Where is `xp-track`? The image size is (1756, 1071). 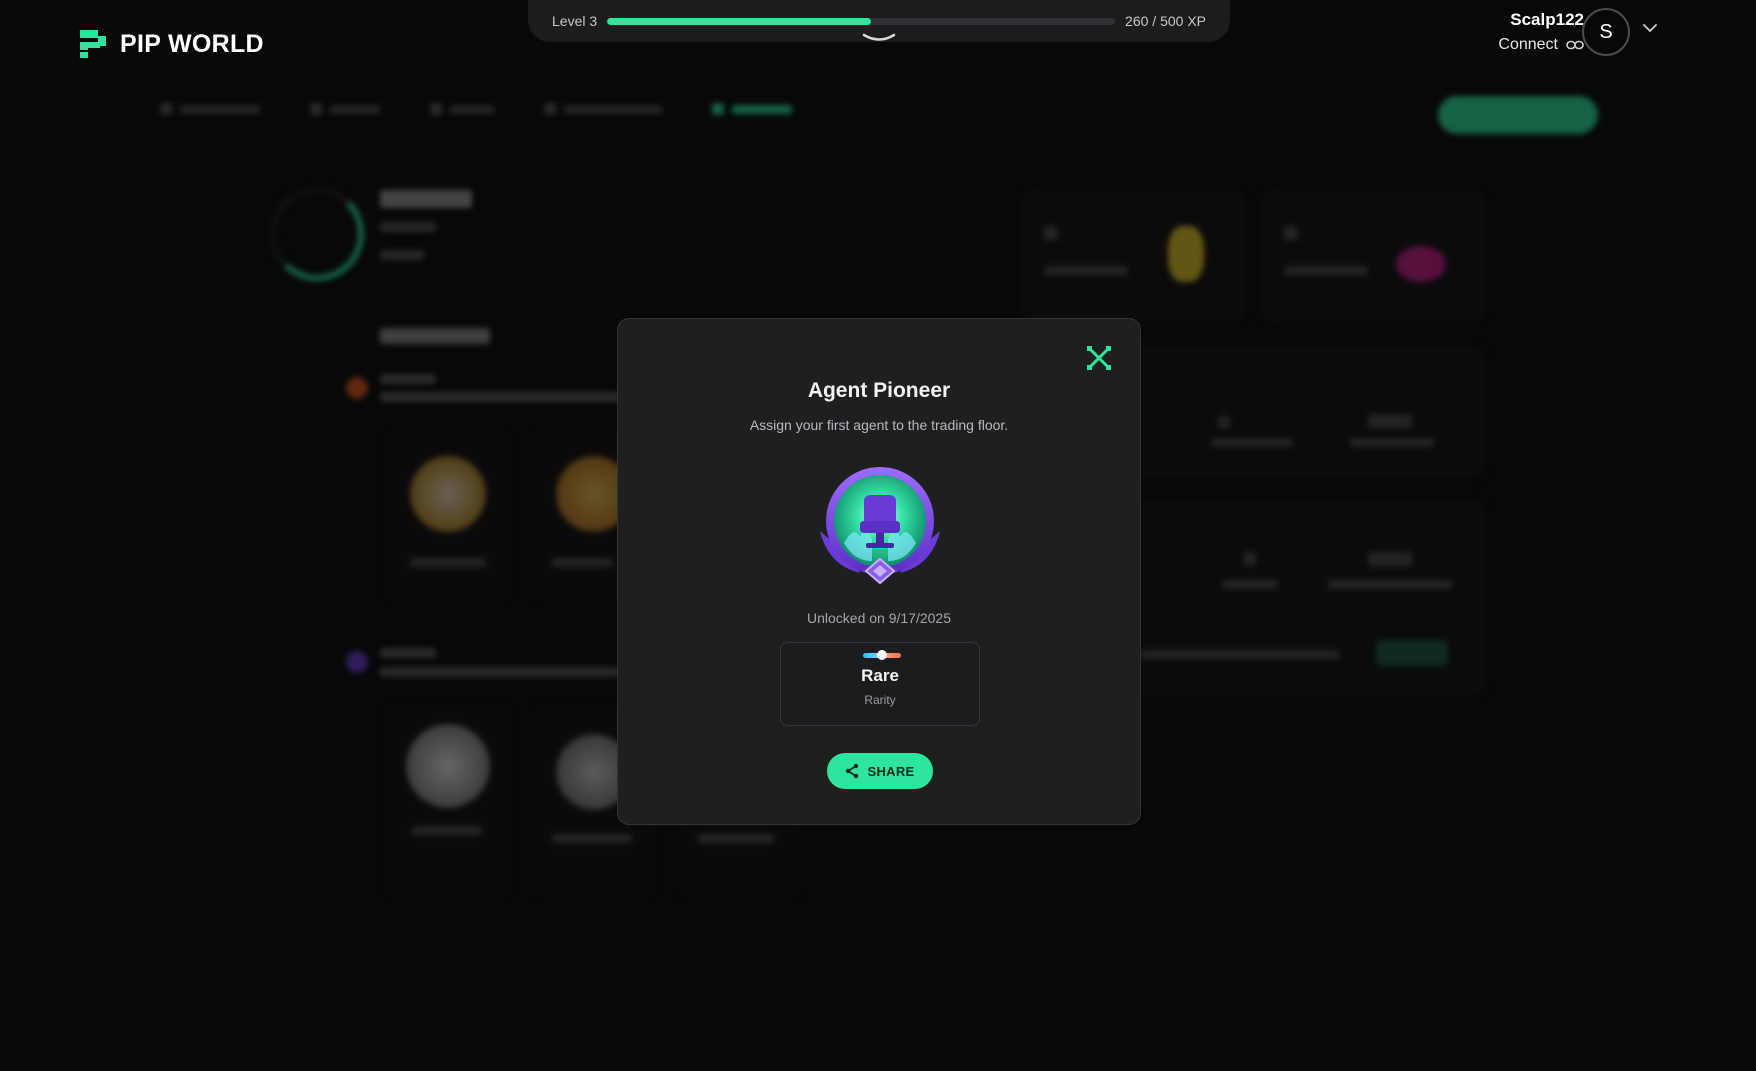 xp-track is located at coordinates (861, 21).